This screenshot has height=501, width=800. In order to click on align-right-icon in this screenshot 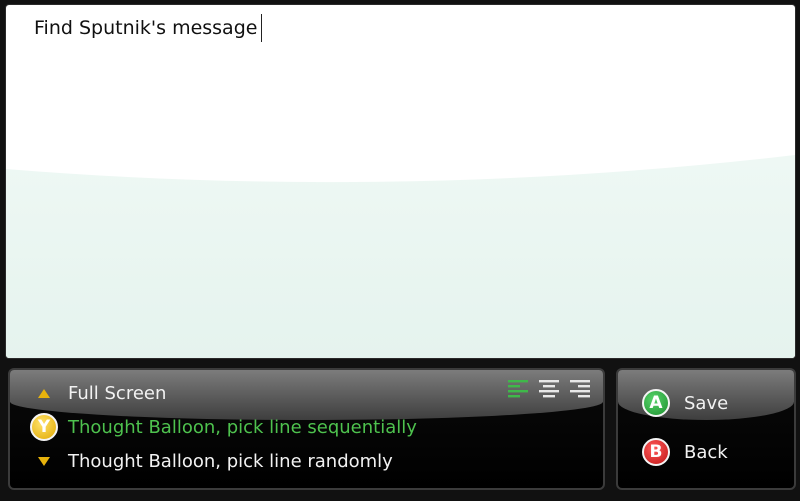, I will do `click(580, 388)`.